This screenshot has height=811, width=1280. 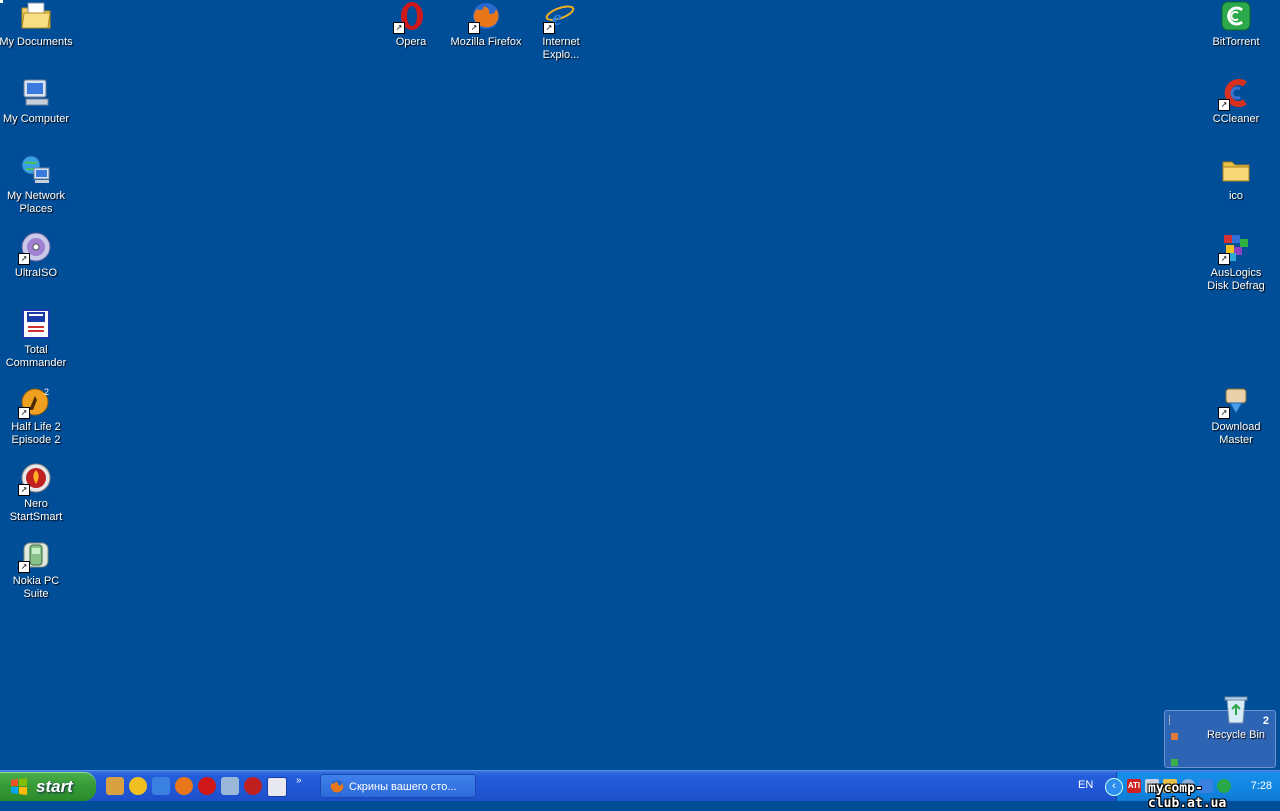 I want to click on desktop-icon-nokia: ↗ Nokia PC Suite, so click(x=37, y=570).